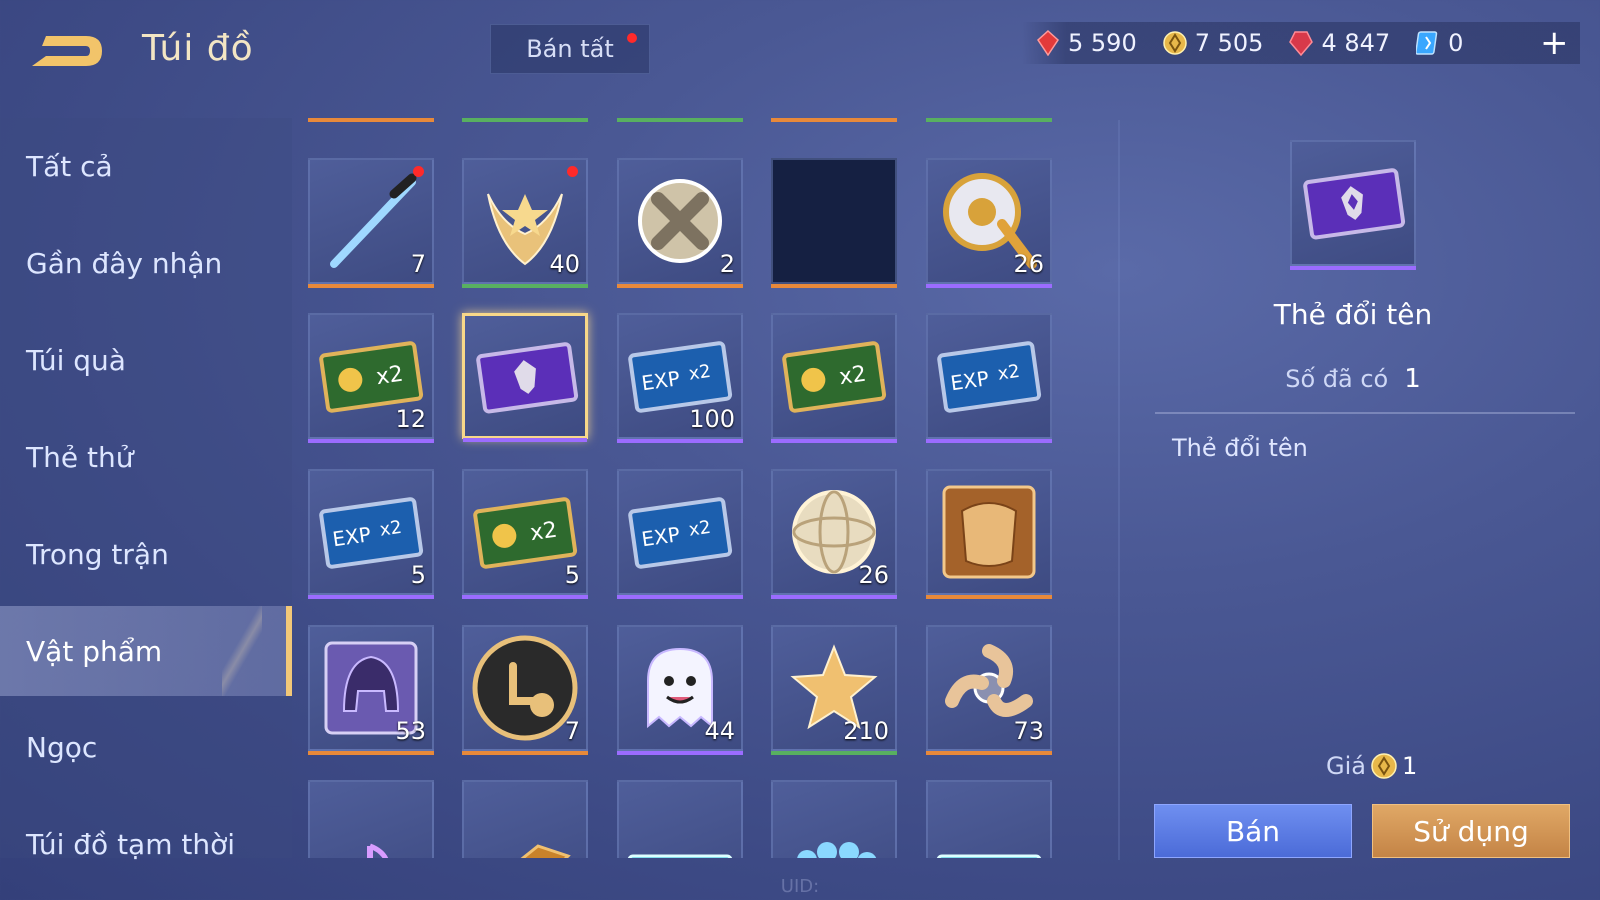  What do you see at coordinates (1174, 43) in the screenshot?
I see `gold-coin-icon` at bounding box center [1174, 43].